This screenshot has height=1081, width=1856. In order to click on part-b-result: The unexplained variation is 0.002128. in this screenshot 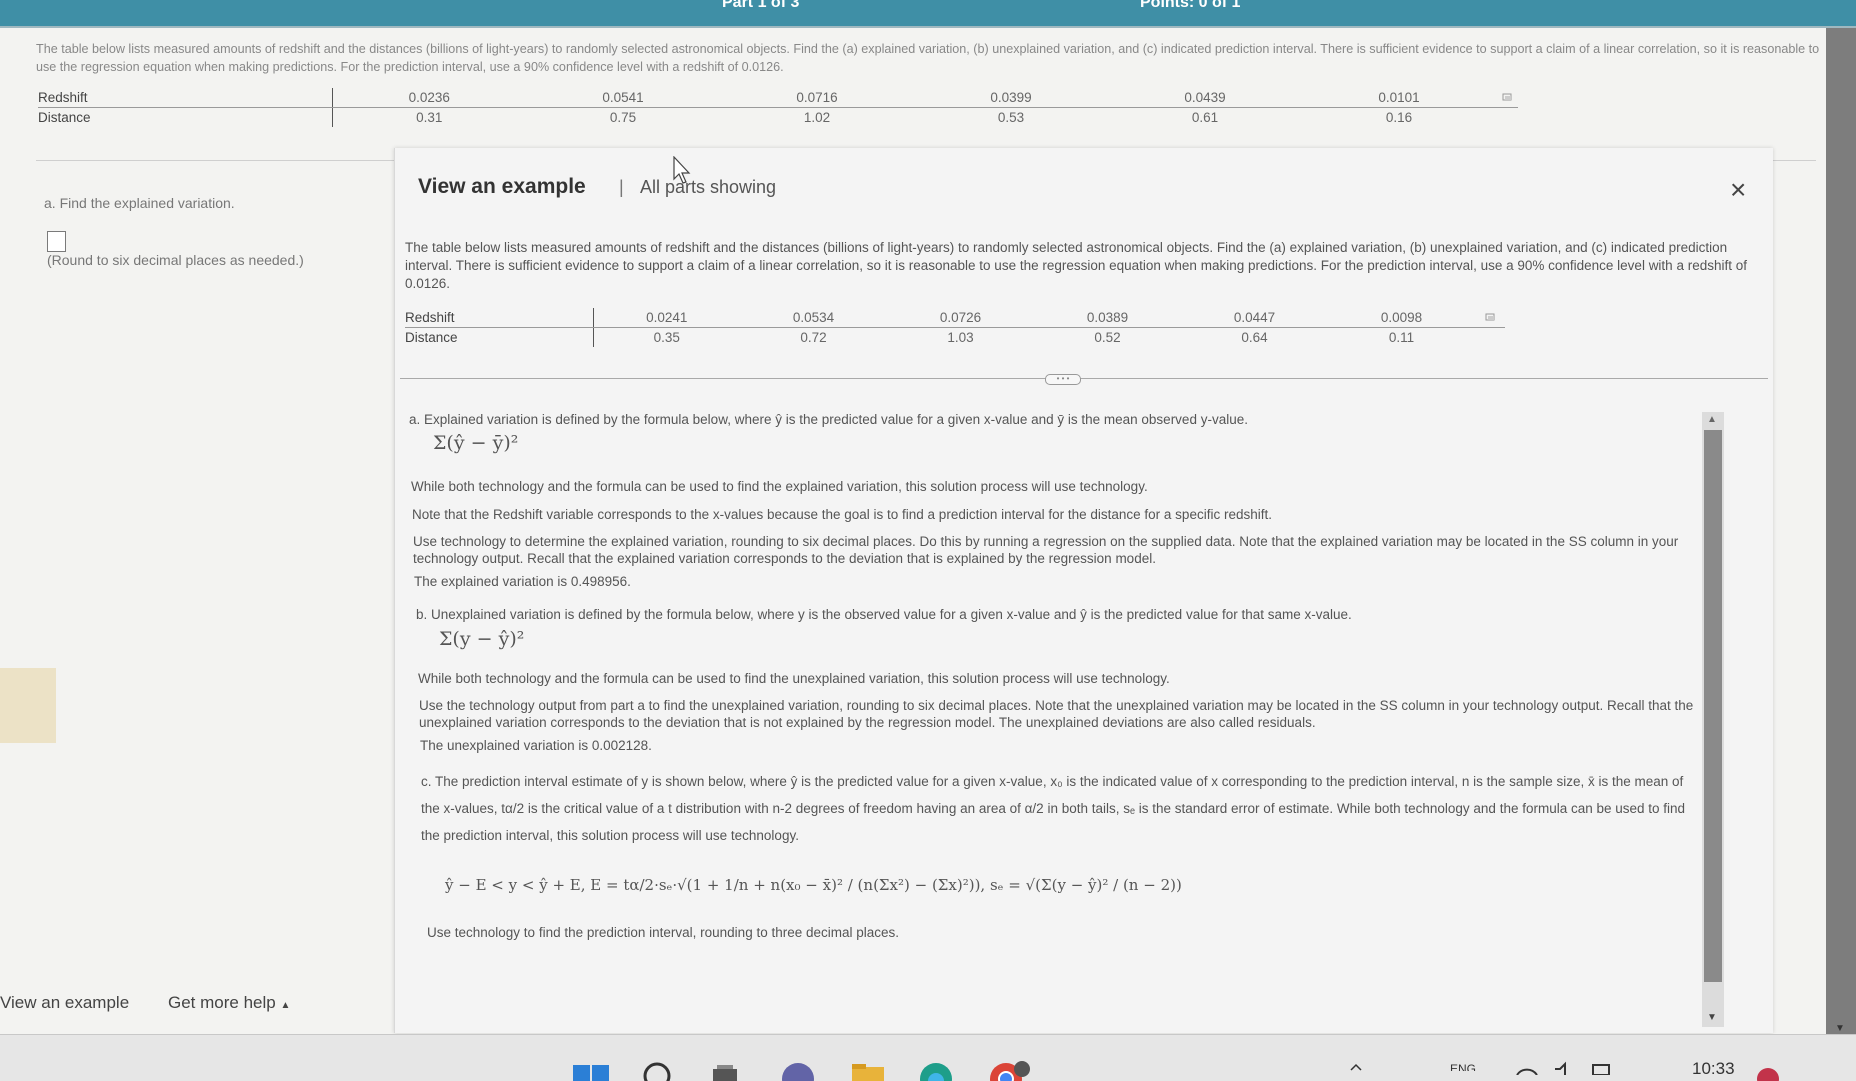, I will do `click(536, 745)`.